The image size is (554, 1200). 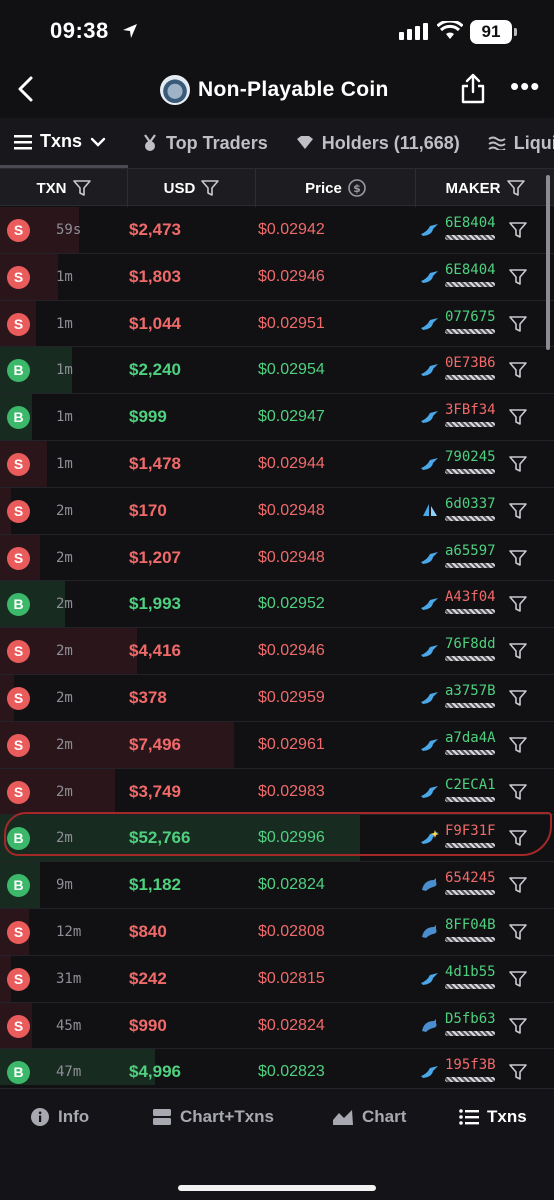 I want to click on home-indicator, so click(x=277, y=1188).